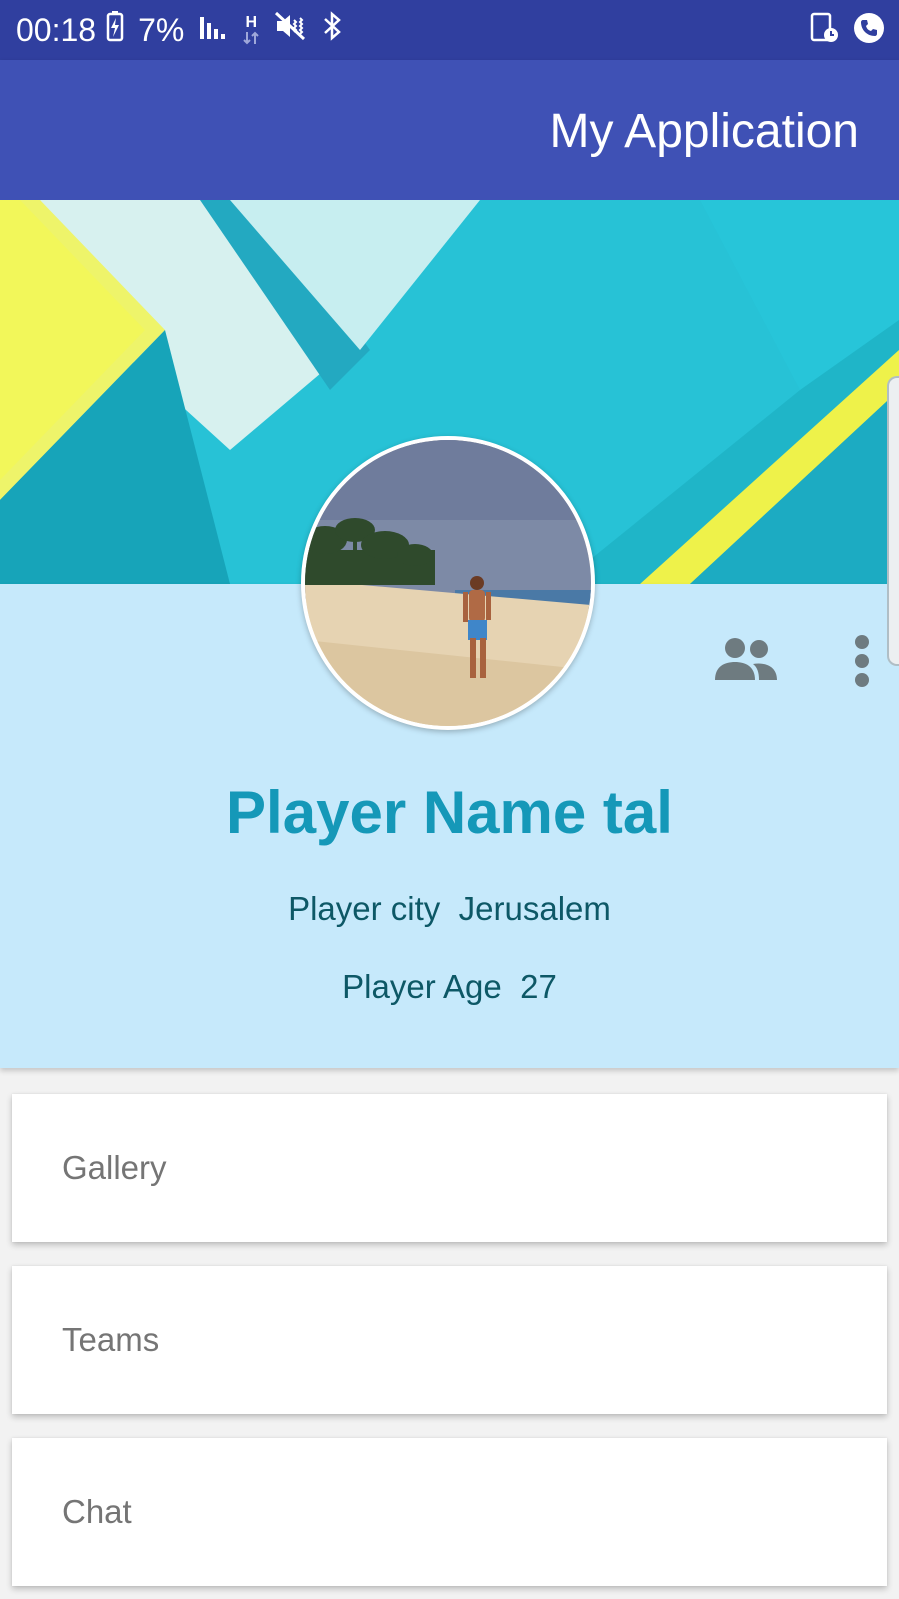 Image resolution: width=899 pixels, height=1599 pixels. Describe the element at coordinates (97, 1511) in the screenshot. I see `menu-item-label: Chat` at that location.